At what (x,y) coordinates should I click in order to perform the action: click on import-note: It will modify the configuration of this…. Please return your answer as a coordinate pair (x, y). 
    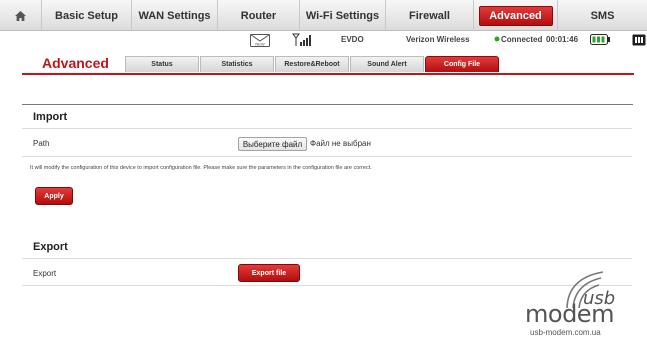
    Looking at the image, I should click on (201, 168).